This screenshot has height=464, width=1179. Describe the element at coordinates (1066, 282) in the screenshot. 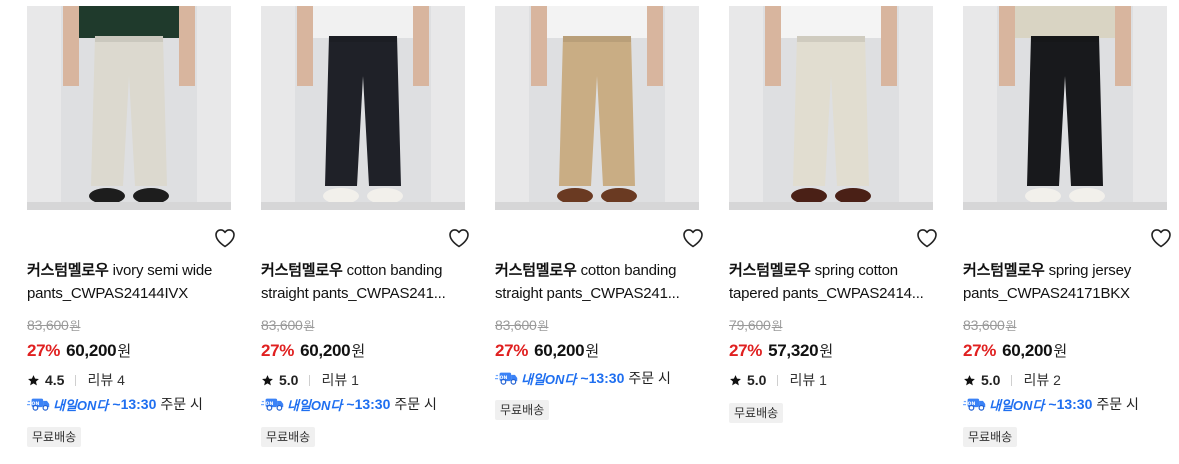

I see `product-title: 커스텀멜로우 spring jersey pants_CWPAS24171BKX` at that location.